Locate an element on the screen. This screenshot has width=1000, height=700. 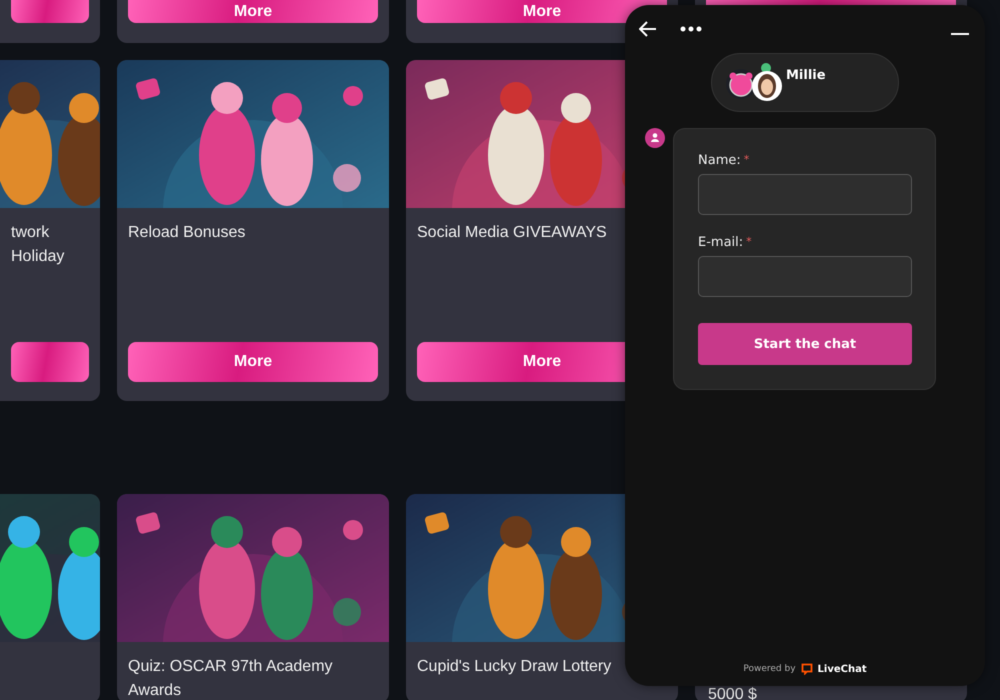
card-title: Reload Bonuses is located at coordinates (186, 233).